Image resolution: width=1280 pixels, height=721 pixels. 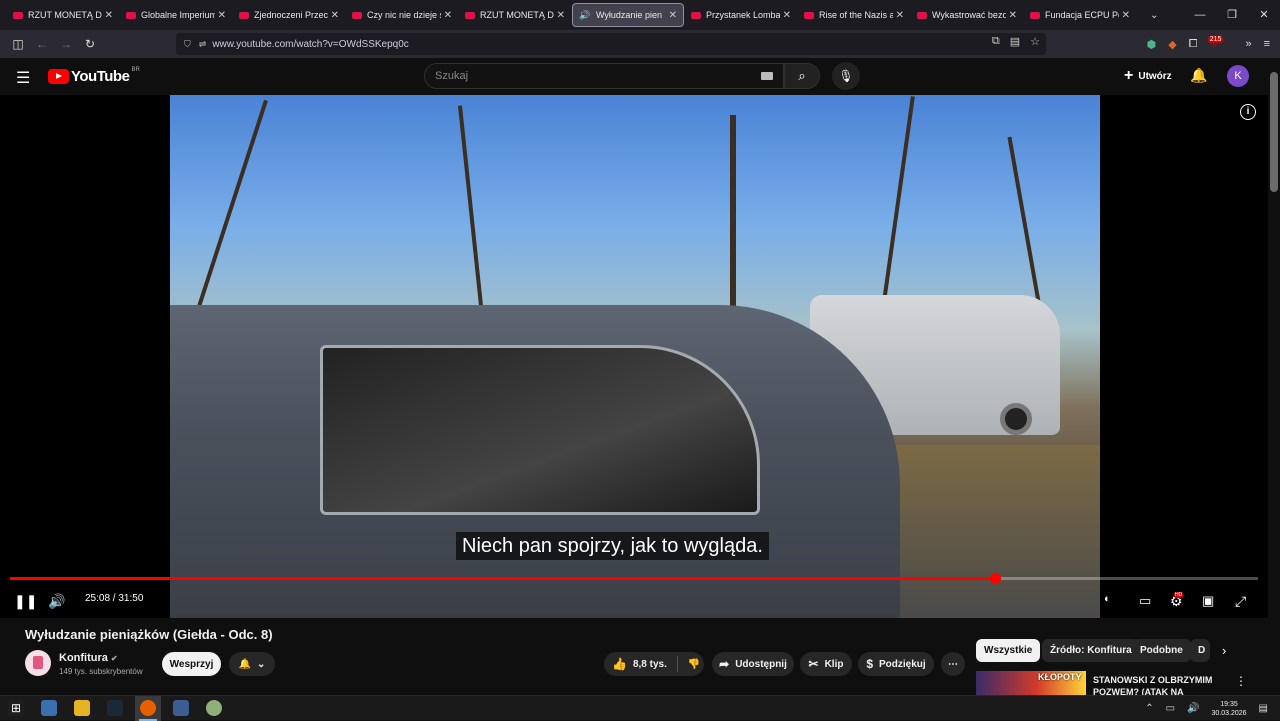 What do you see at coordinates (612, 546) in the screenshot?
I see `caption-text: Niech pan spojrzy, jak to wygląda.` at bounding box center [612, 546].